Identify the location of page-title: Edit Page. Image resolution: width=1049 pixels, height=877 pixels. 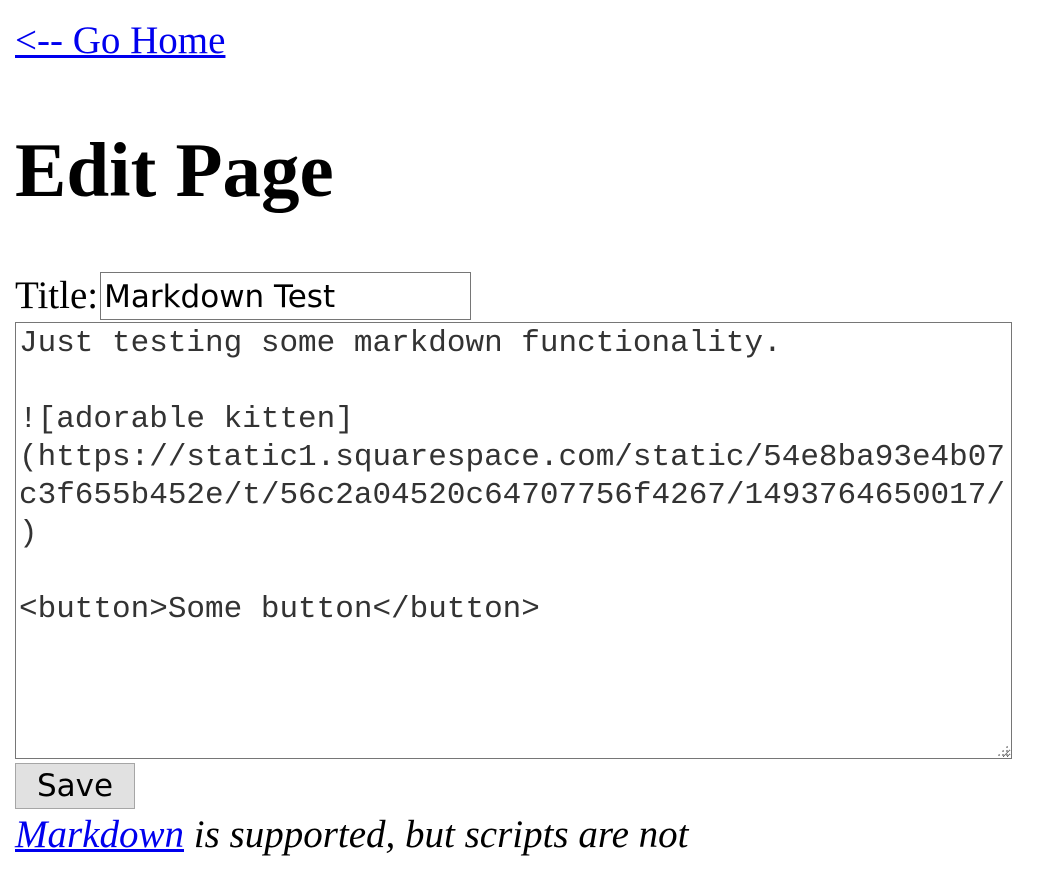
(174, 170).